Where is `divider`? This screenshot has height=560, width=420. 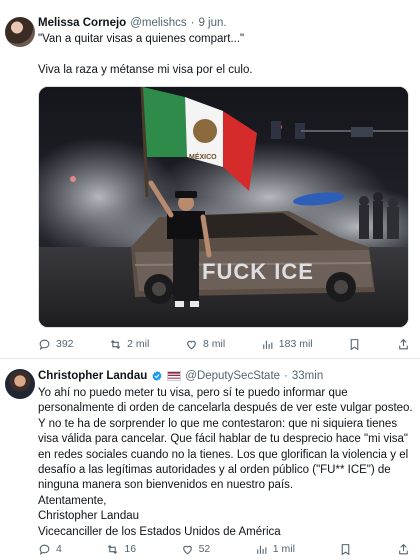 divider is located at coordinates (210, 358).